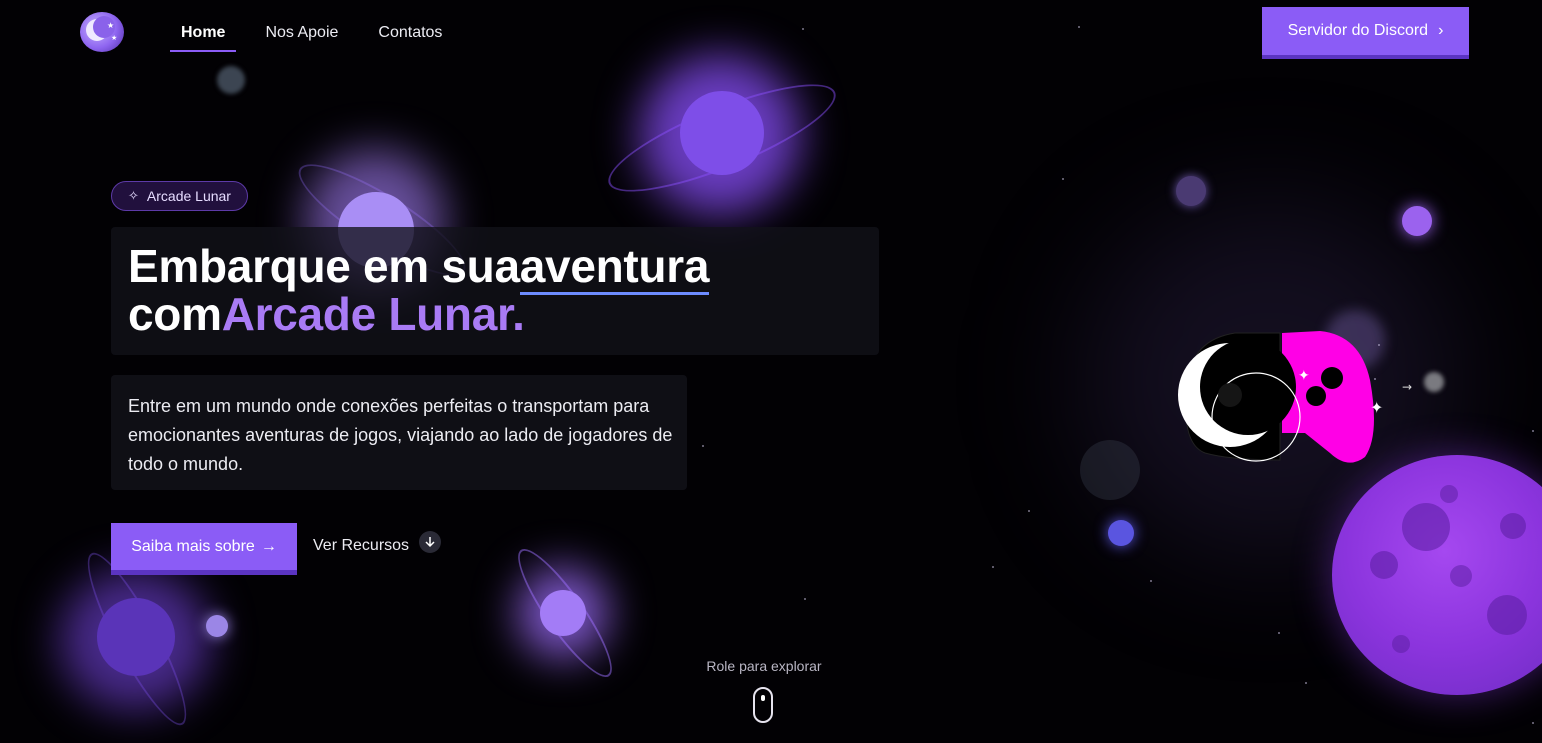  Describe the element at coordinates (133, 195) in the screenshot. I see `sparkles-icon: ✧` at that location.